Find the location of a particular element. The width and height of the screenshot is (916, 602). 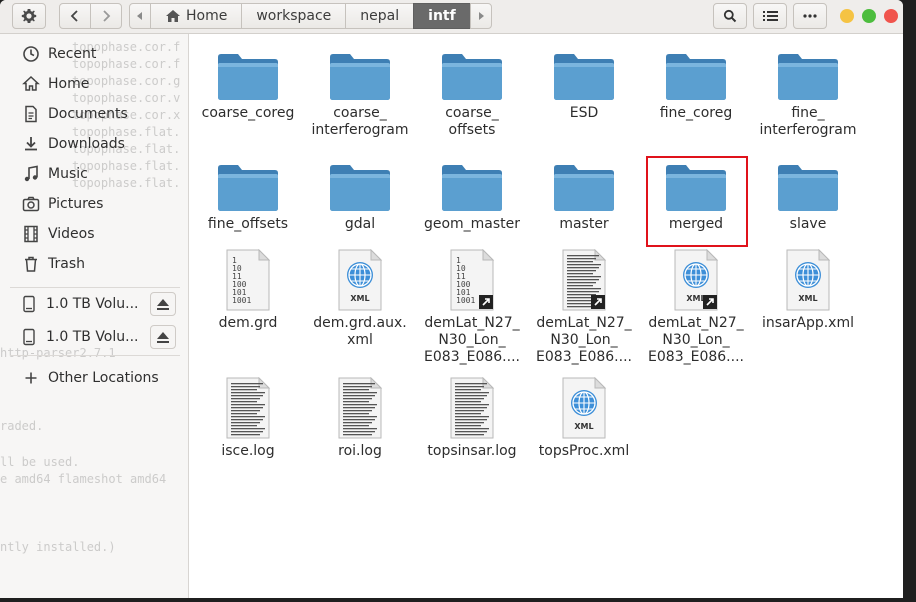

more-icon is located at coordinates (810, 16).